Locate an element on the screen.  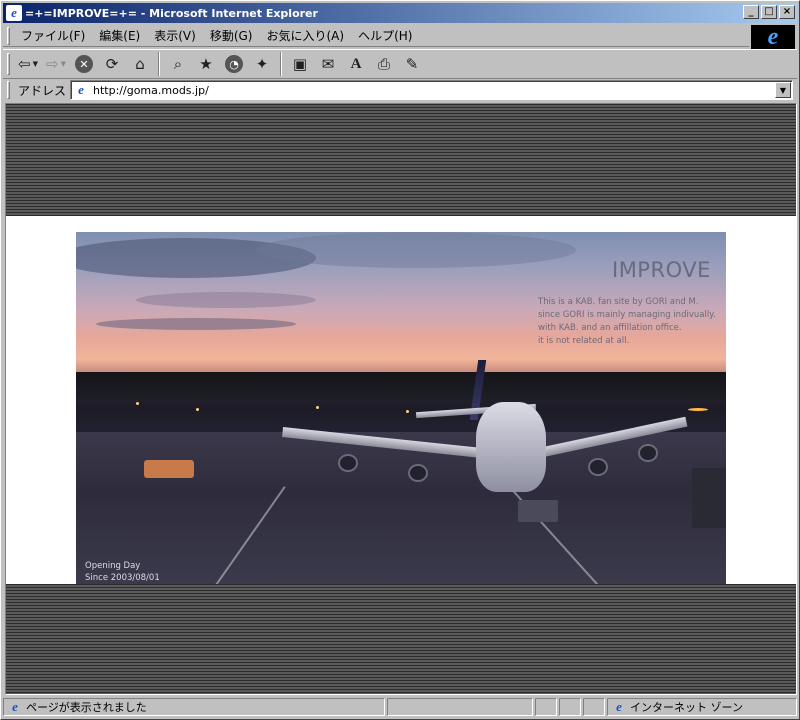
standard-toolbar: ⇦ ▼ ⇨ ▼ ✕ ⟳ ⌂ ⌕ ★ ◔ ✦ ▣ ✉ A ⎙ ✎ is located at coordinates (400, 64).